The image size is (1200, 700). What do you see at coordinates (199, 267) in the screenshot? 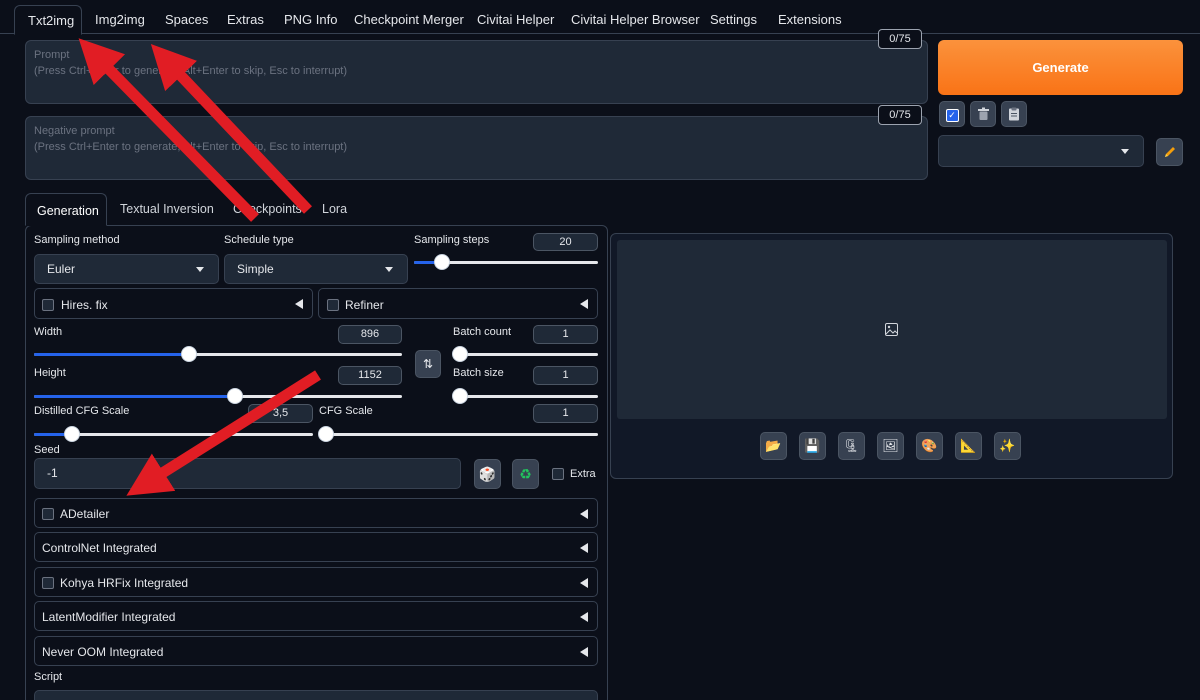
I see `annotation-arrows-overlay` at bounding box center [199, 267].